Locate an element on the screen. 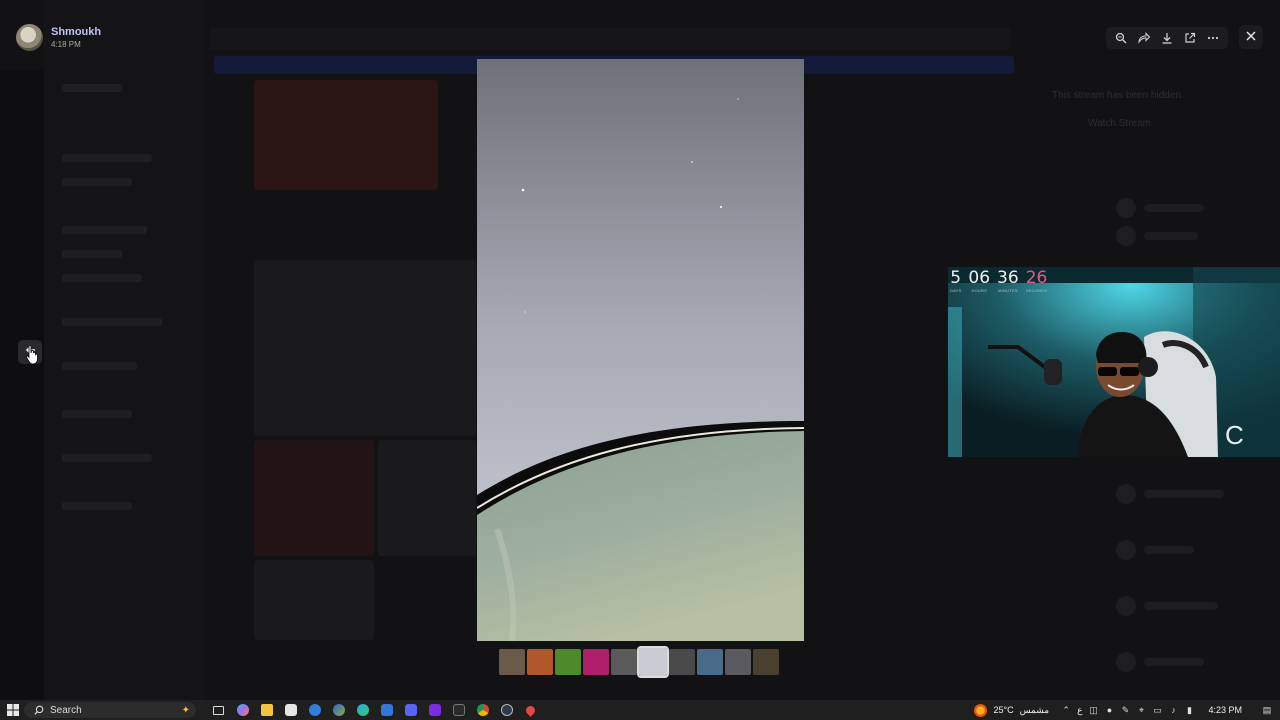  system-tray: 25°C مشمس ⌃ ع ◫ ● ✎ ⌖ ▭ ♪ ▮ 4:23 PM ▤ is located at coordinates (1127, 710).